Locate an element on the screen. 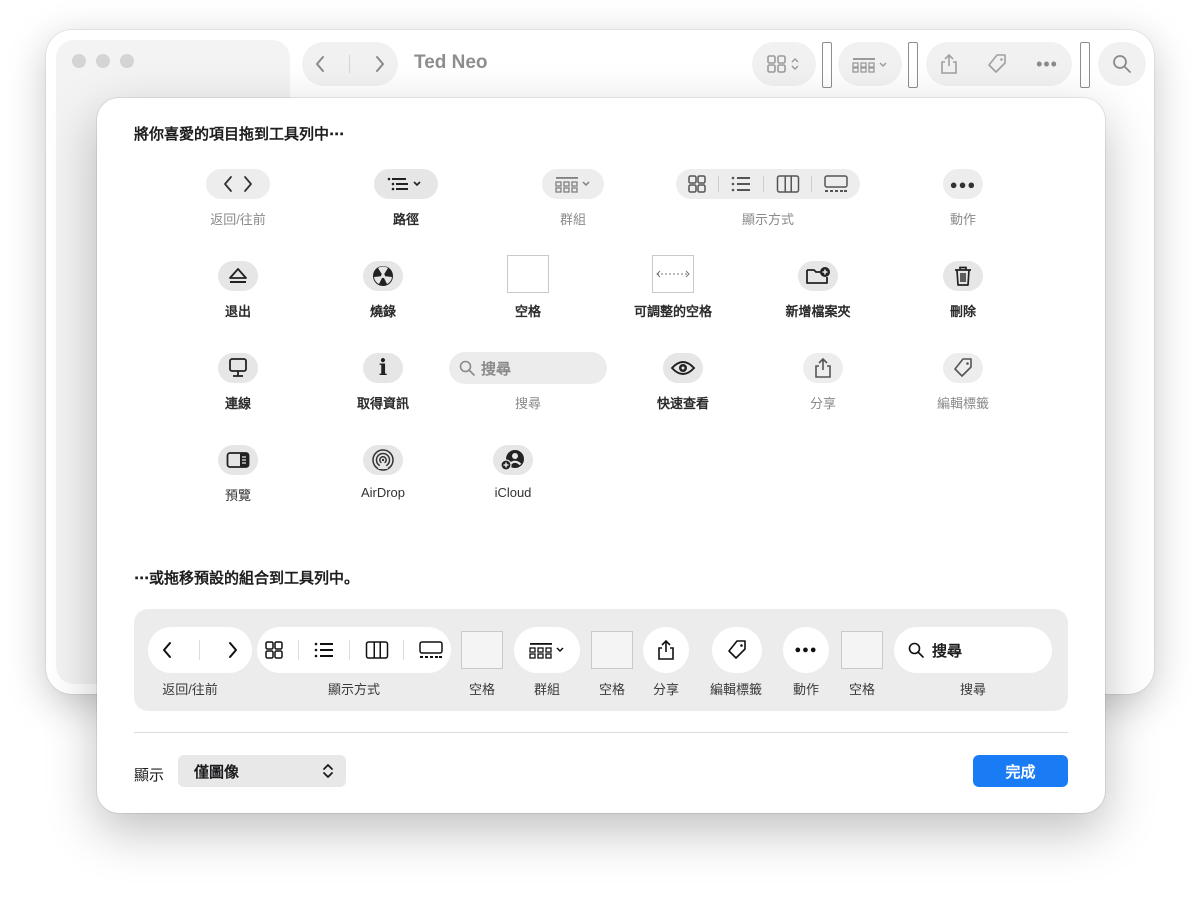 The height and width of the screenshot is (912, 1200). default-label-space-1: 空格 is located at coordinates (482, 689).